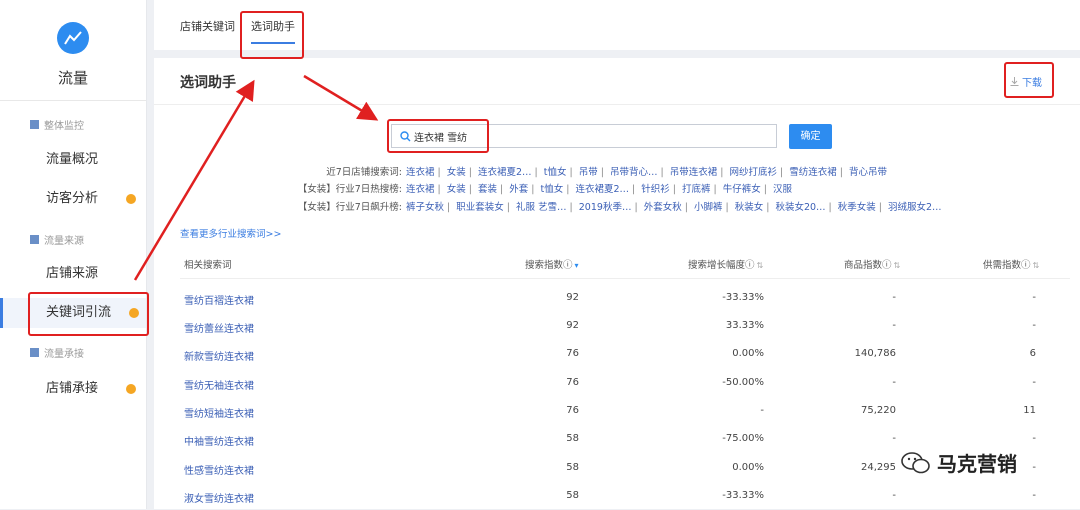 This screenshot has width=1080, height=510. What do you see at coordinates (762, 410) in the screenshot?
I see `growth-cell: -` at bounding box center [762, 410].